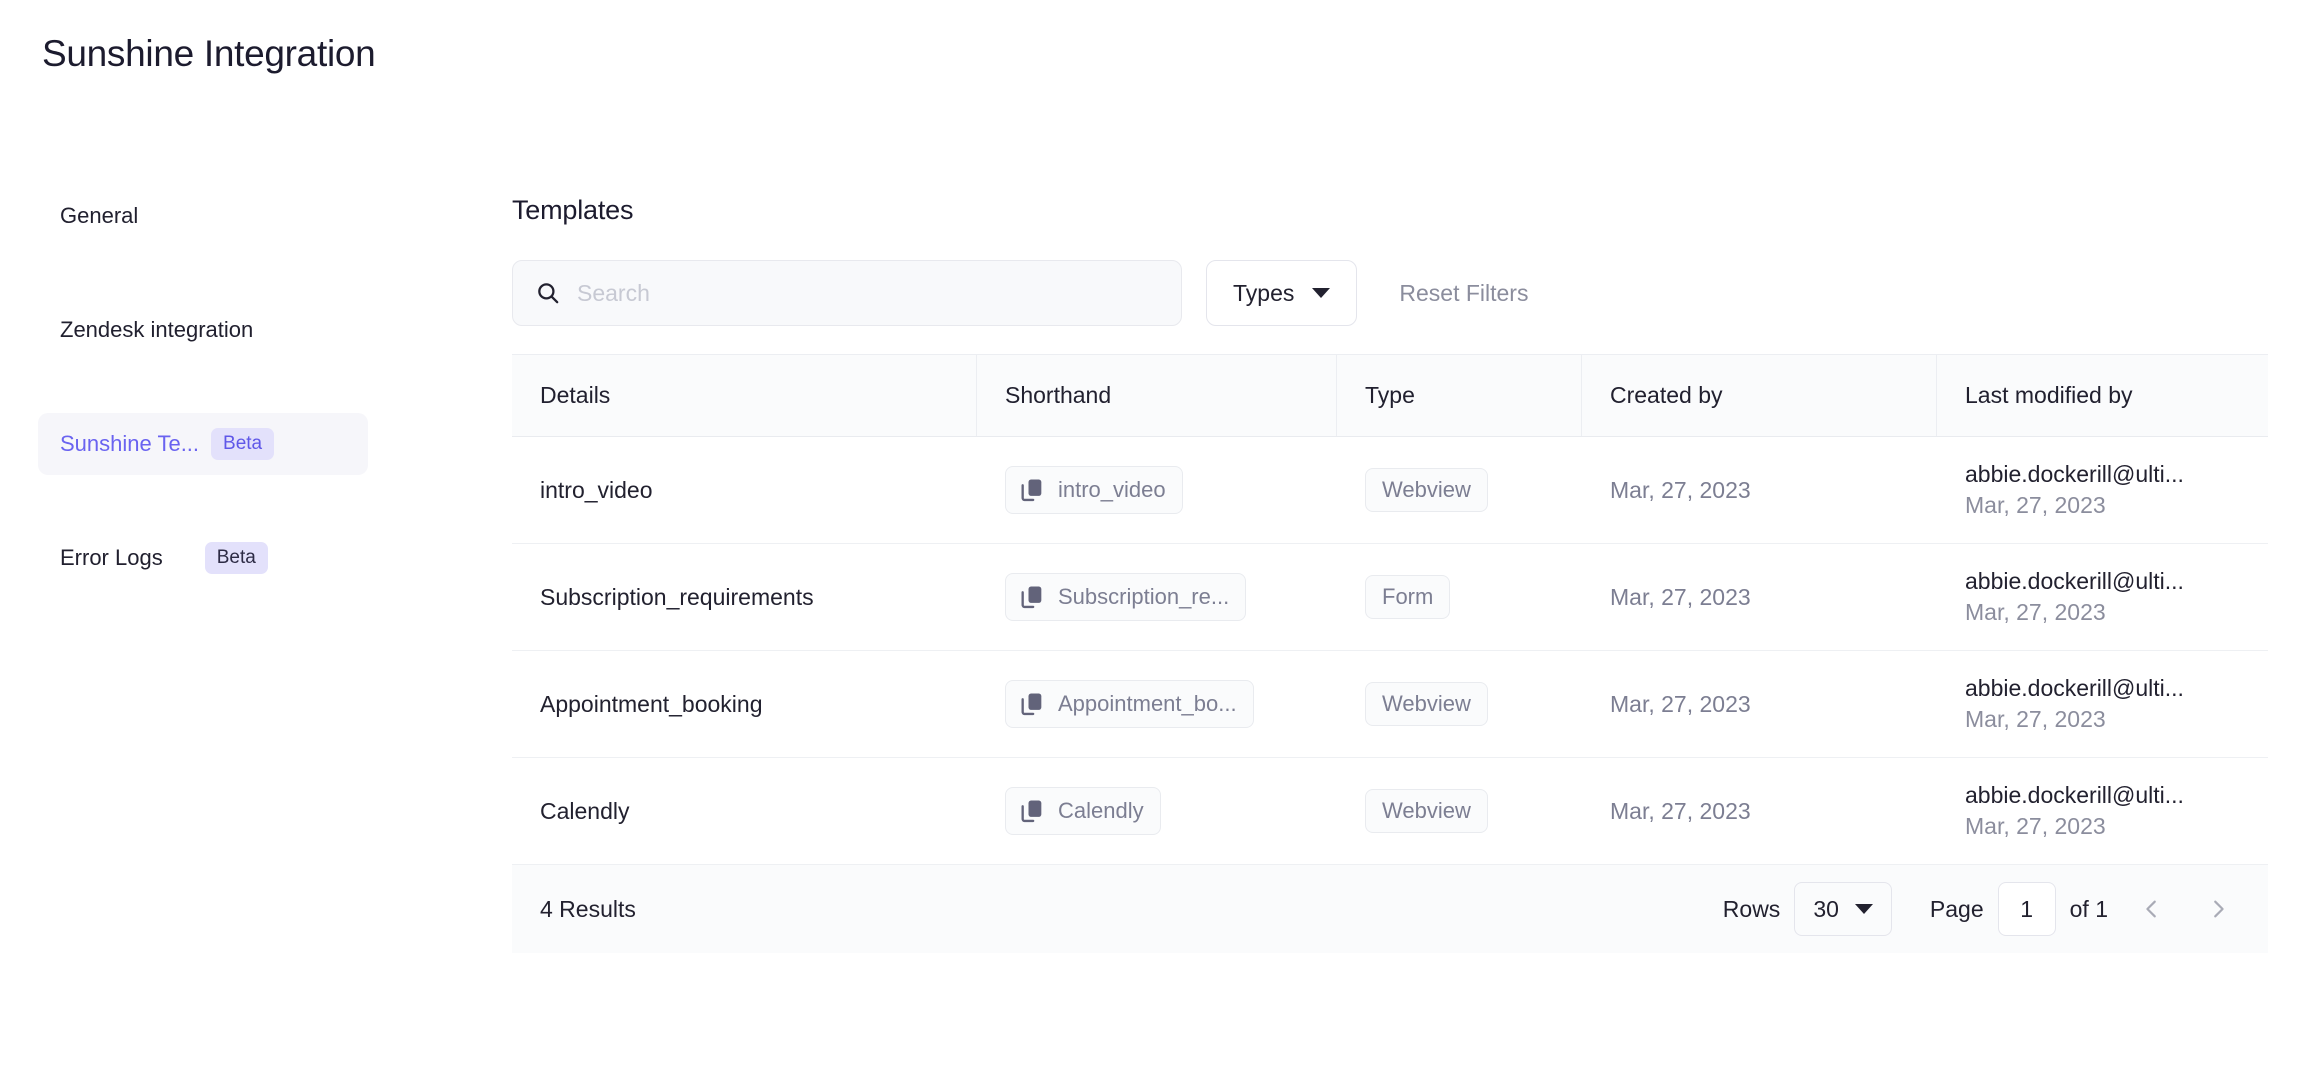 The width and height of the screenshot is (2300, 1080). I want to click on page-number-input, so click(2026, 909).